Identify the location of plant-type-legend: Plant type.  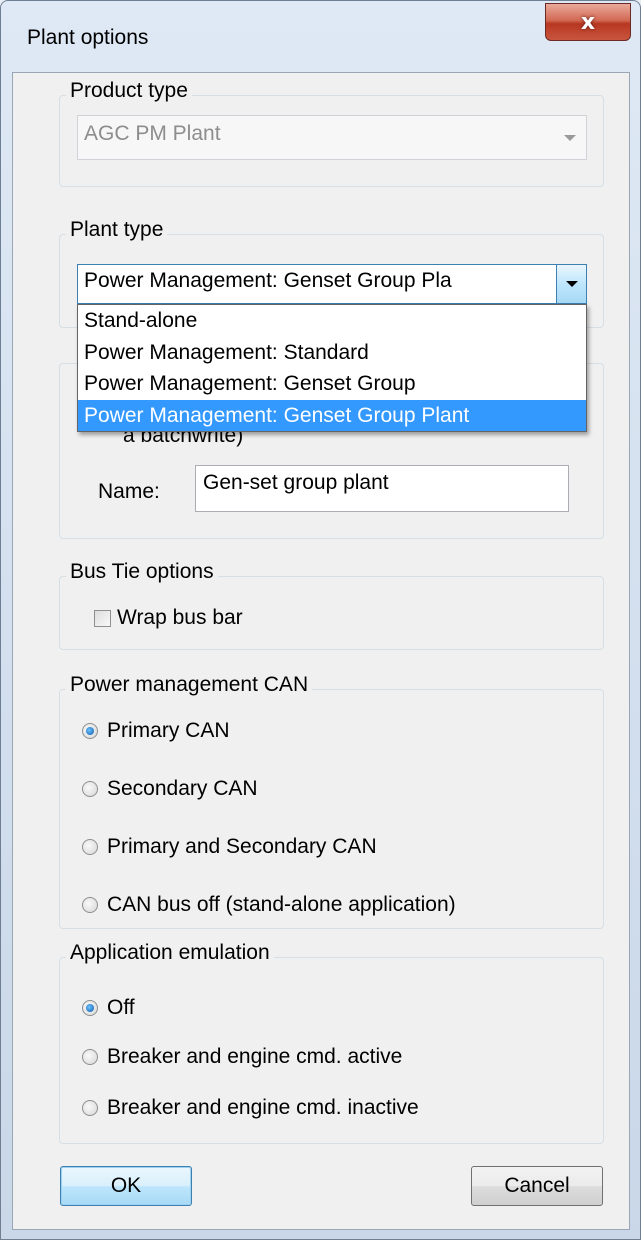
(117, 230).